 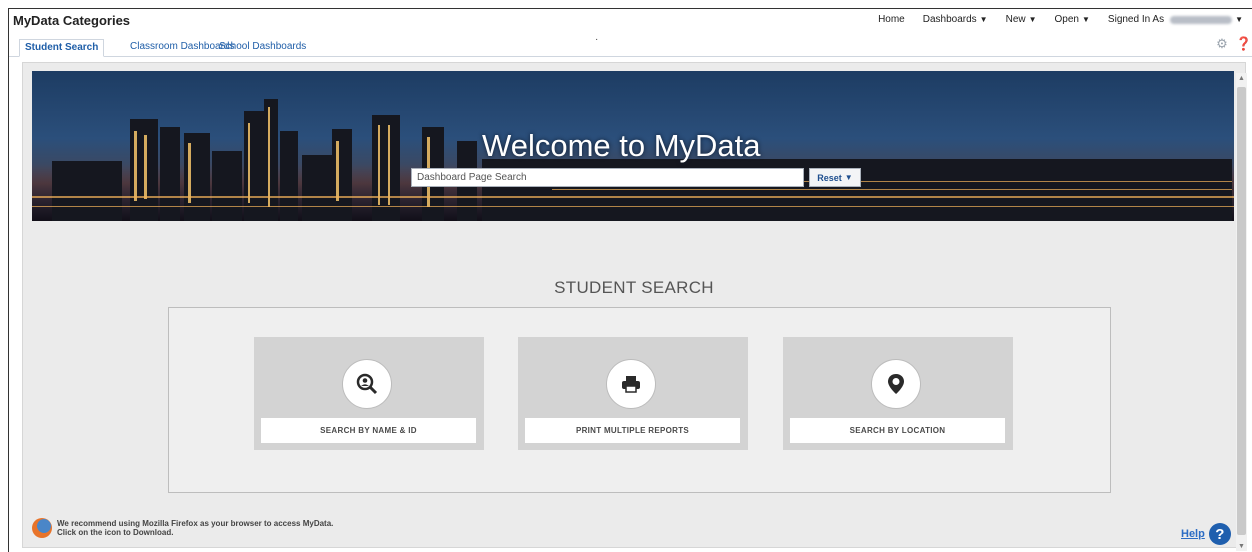 I want to click on search-by-name-card: SEARCH BY NAME & ID, so click(x=369, y=393).